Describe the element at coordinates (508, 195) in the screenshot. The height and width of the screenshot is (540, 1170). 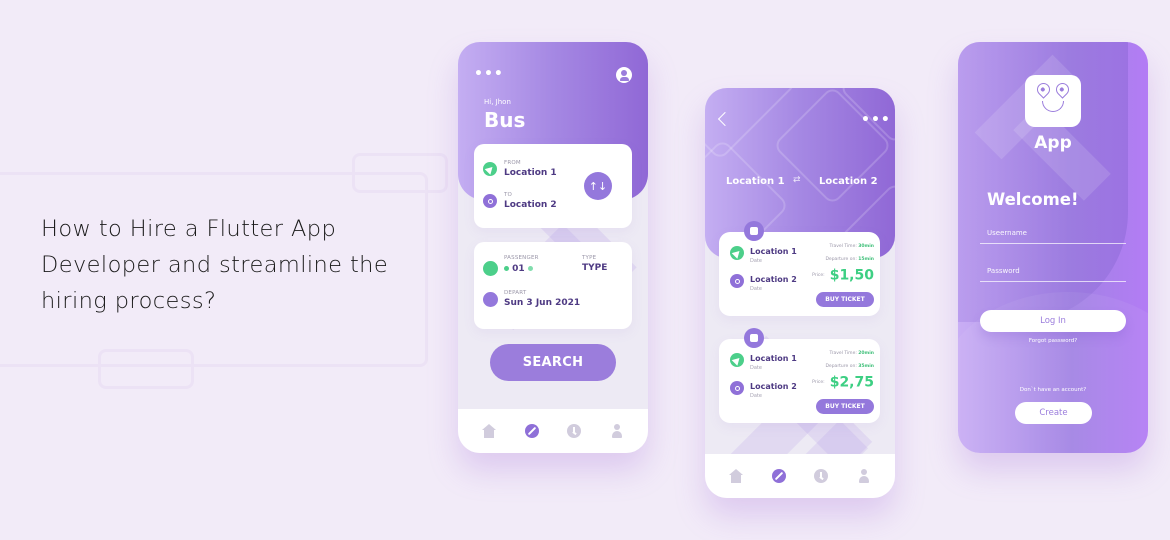
I see `to-label: TO` at that location.